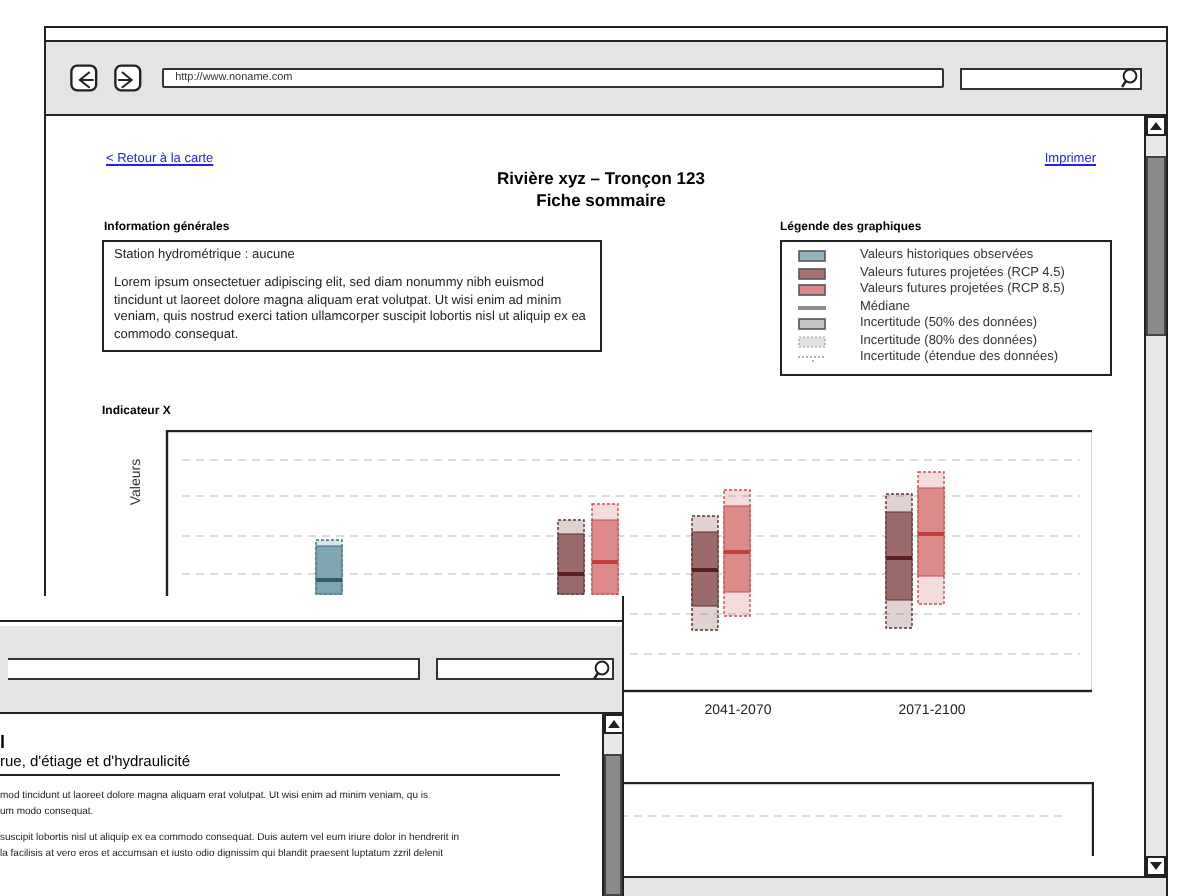 Image resolution: width=1184 pixels, height=896 pixels. Describe the element at coordinates (127, 78) in the screenshot. I see `forward-button` at that location.